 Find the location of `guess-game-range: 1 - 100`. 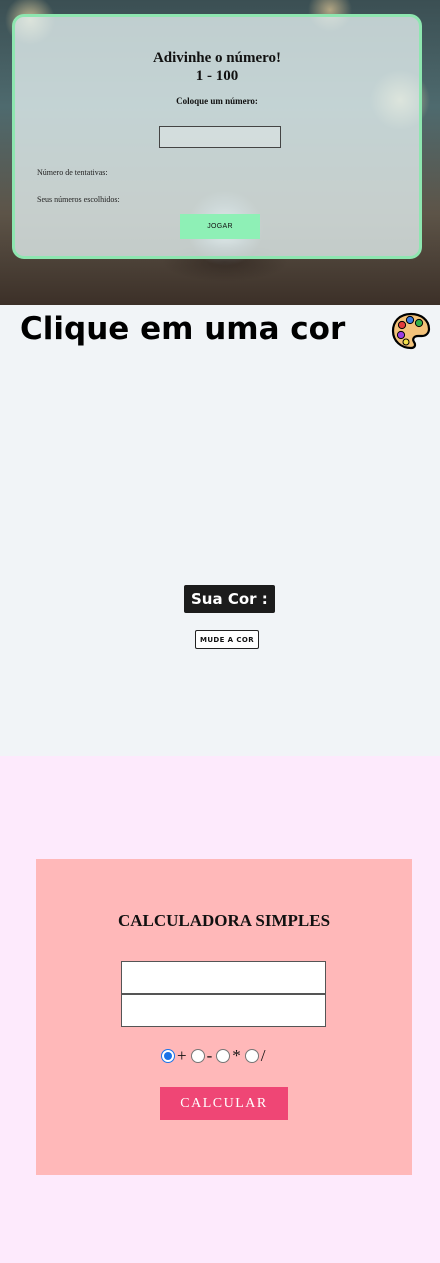

guess-game-range: 1 - 100 is located at coordinates (217, 76).